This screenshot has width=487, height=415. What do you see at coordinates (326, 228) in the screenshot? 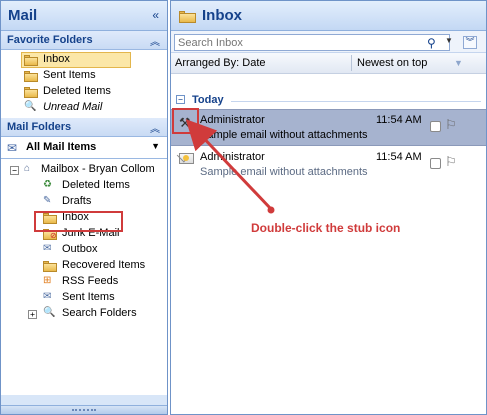
I see `annotation-callout: Double-click the stub icon` at bounding box center [326, 228].